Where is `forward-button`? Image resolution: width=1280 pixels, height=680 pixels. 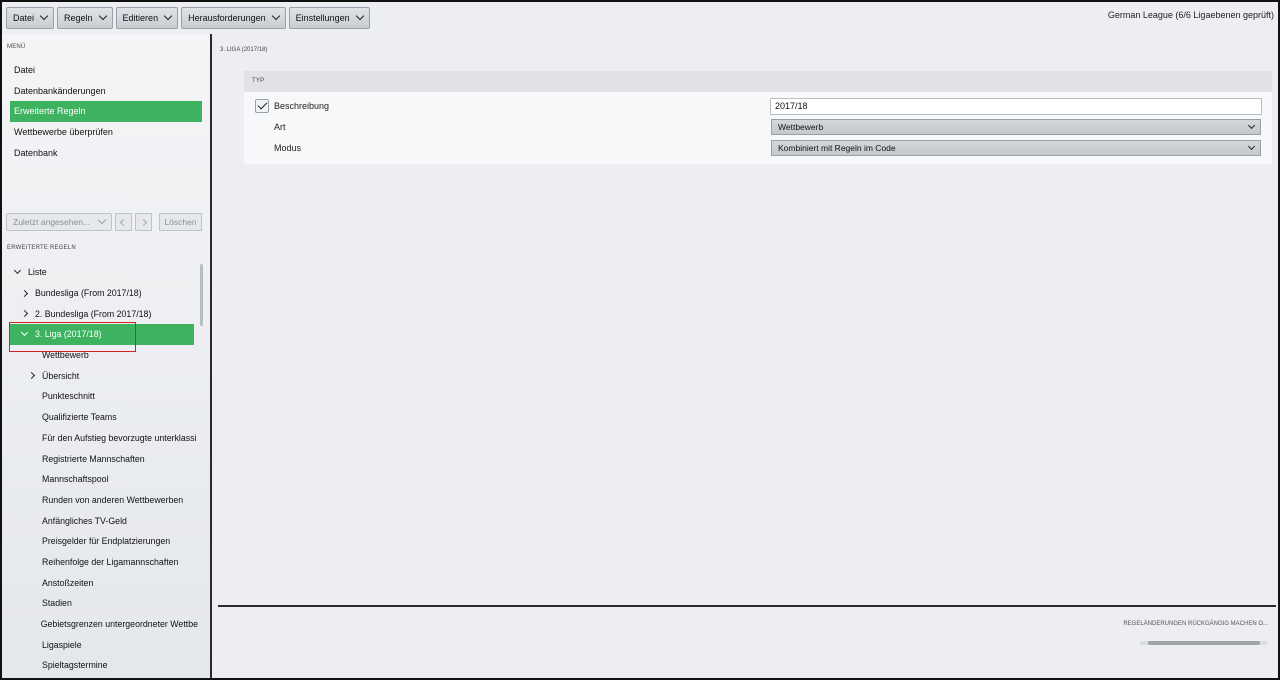 forward-button is located at coordinates (143, 222).